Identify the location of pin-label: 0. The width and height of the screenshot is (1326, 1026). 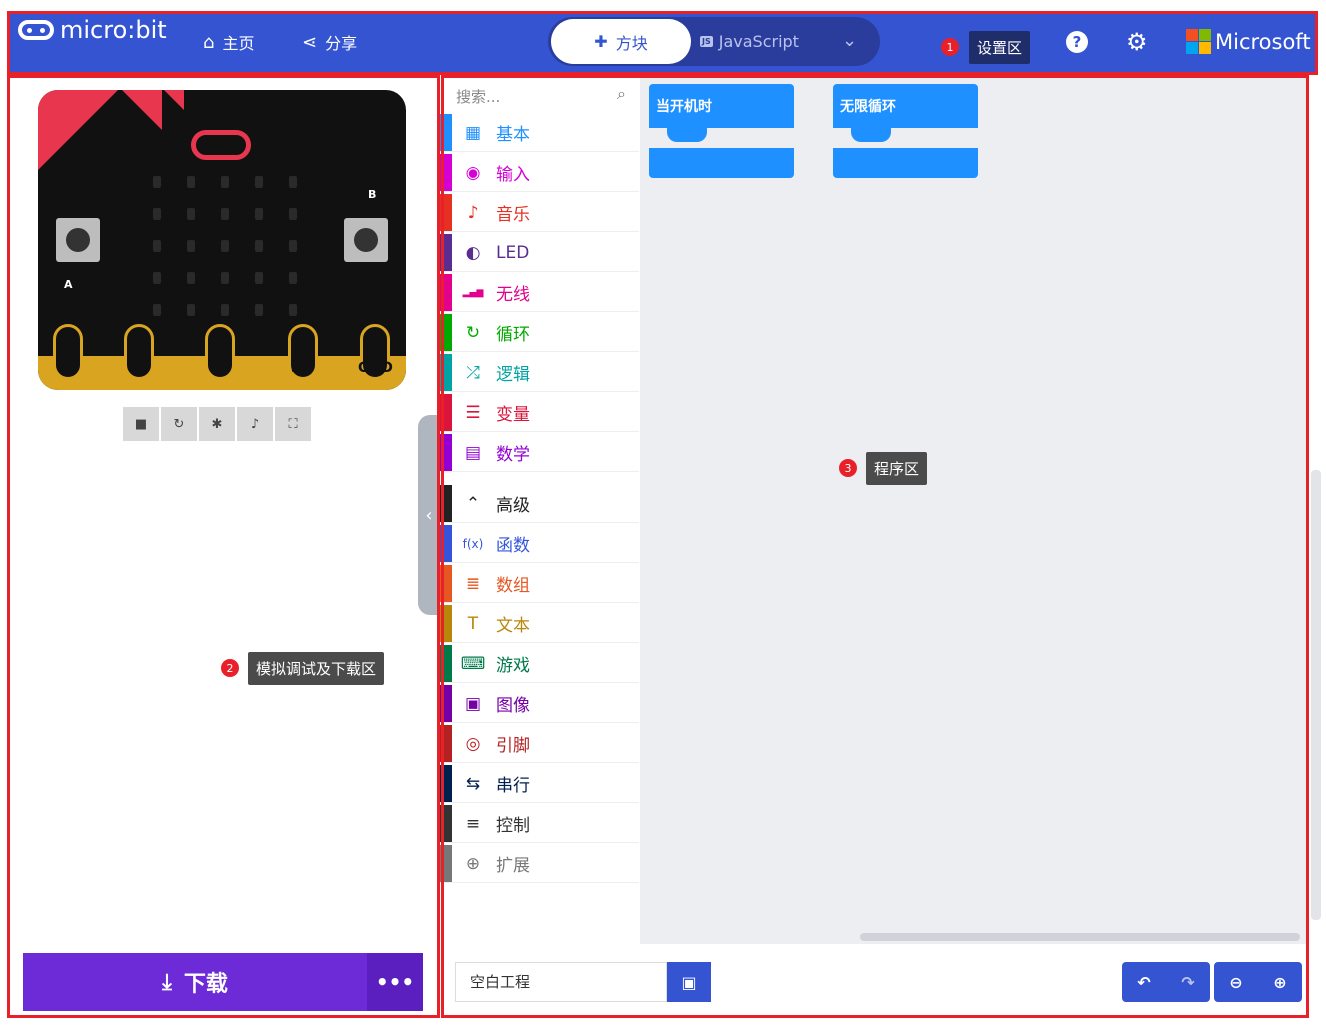
(68, 368).